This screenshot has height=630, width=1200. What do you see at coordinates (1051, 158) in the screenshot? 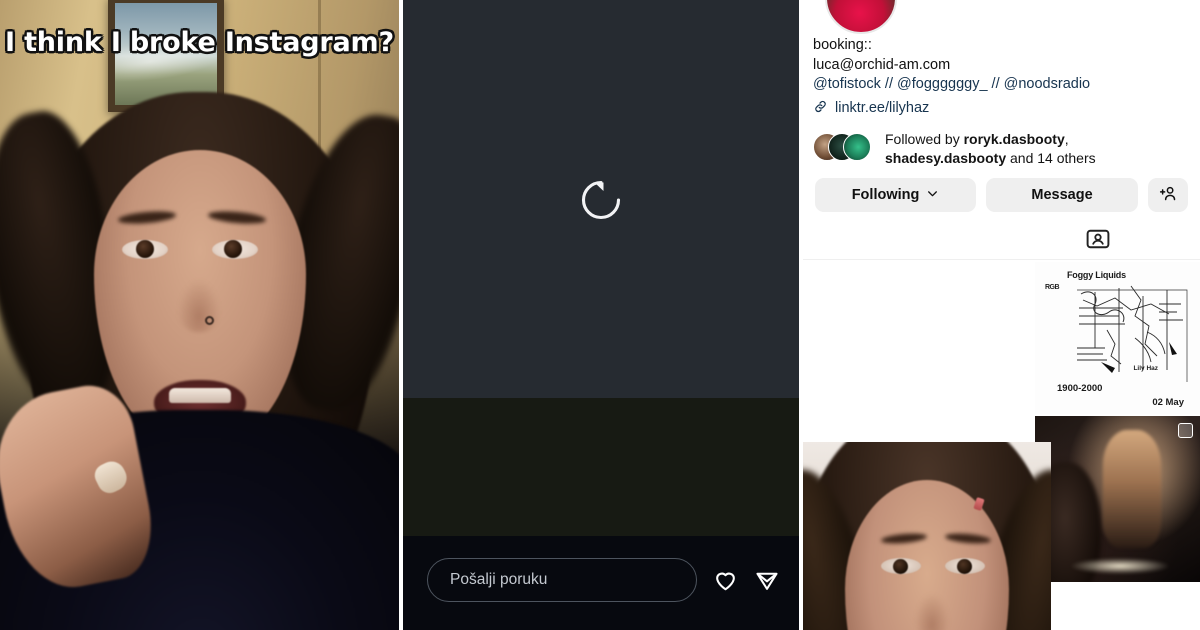
I see `followed-by-suffix: and 14 others` at bounding box center [1051, 158].